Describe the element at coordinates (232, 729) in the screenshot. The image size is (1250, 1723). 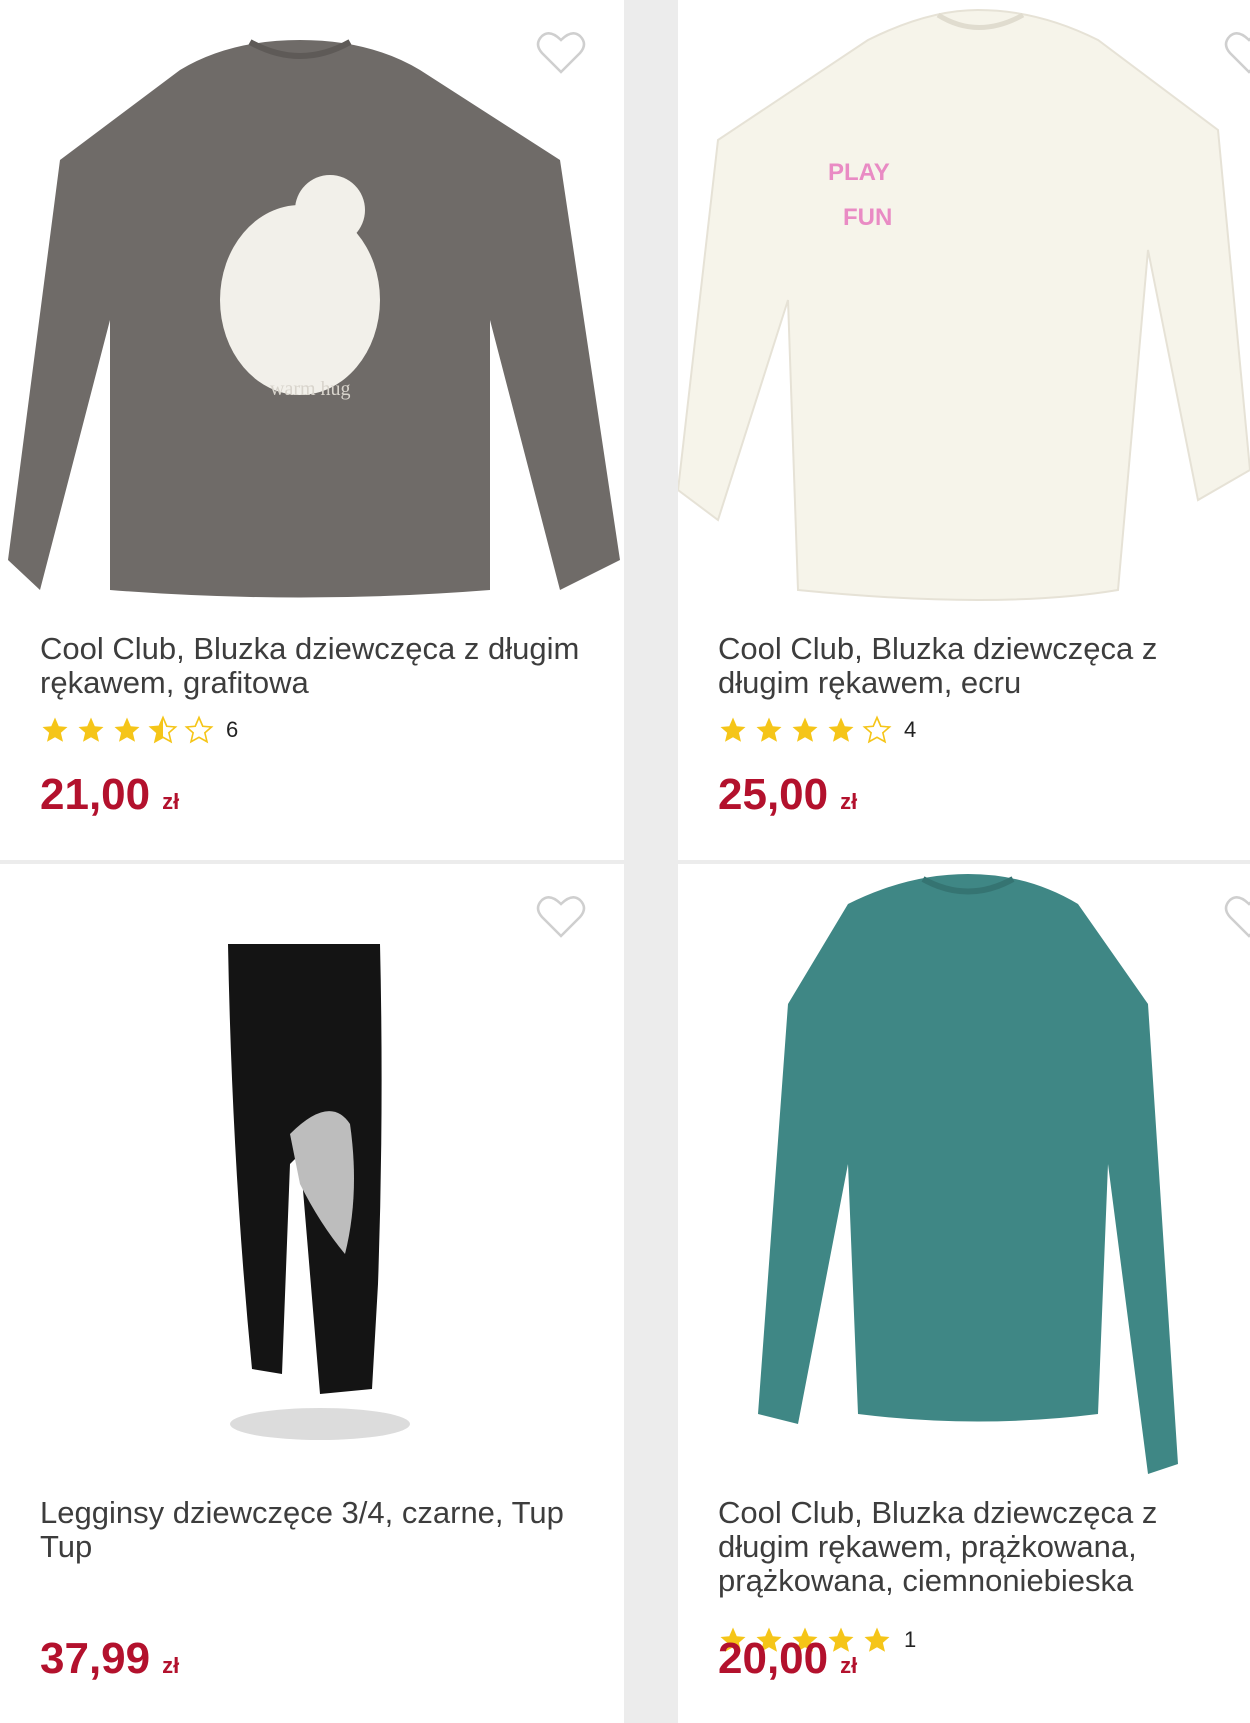
I see `rating-count: 6` at that location.